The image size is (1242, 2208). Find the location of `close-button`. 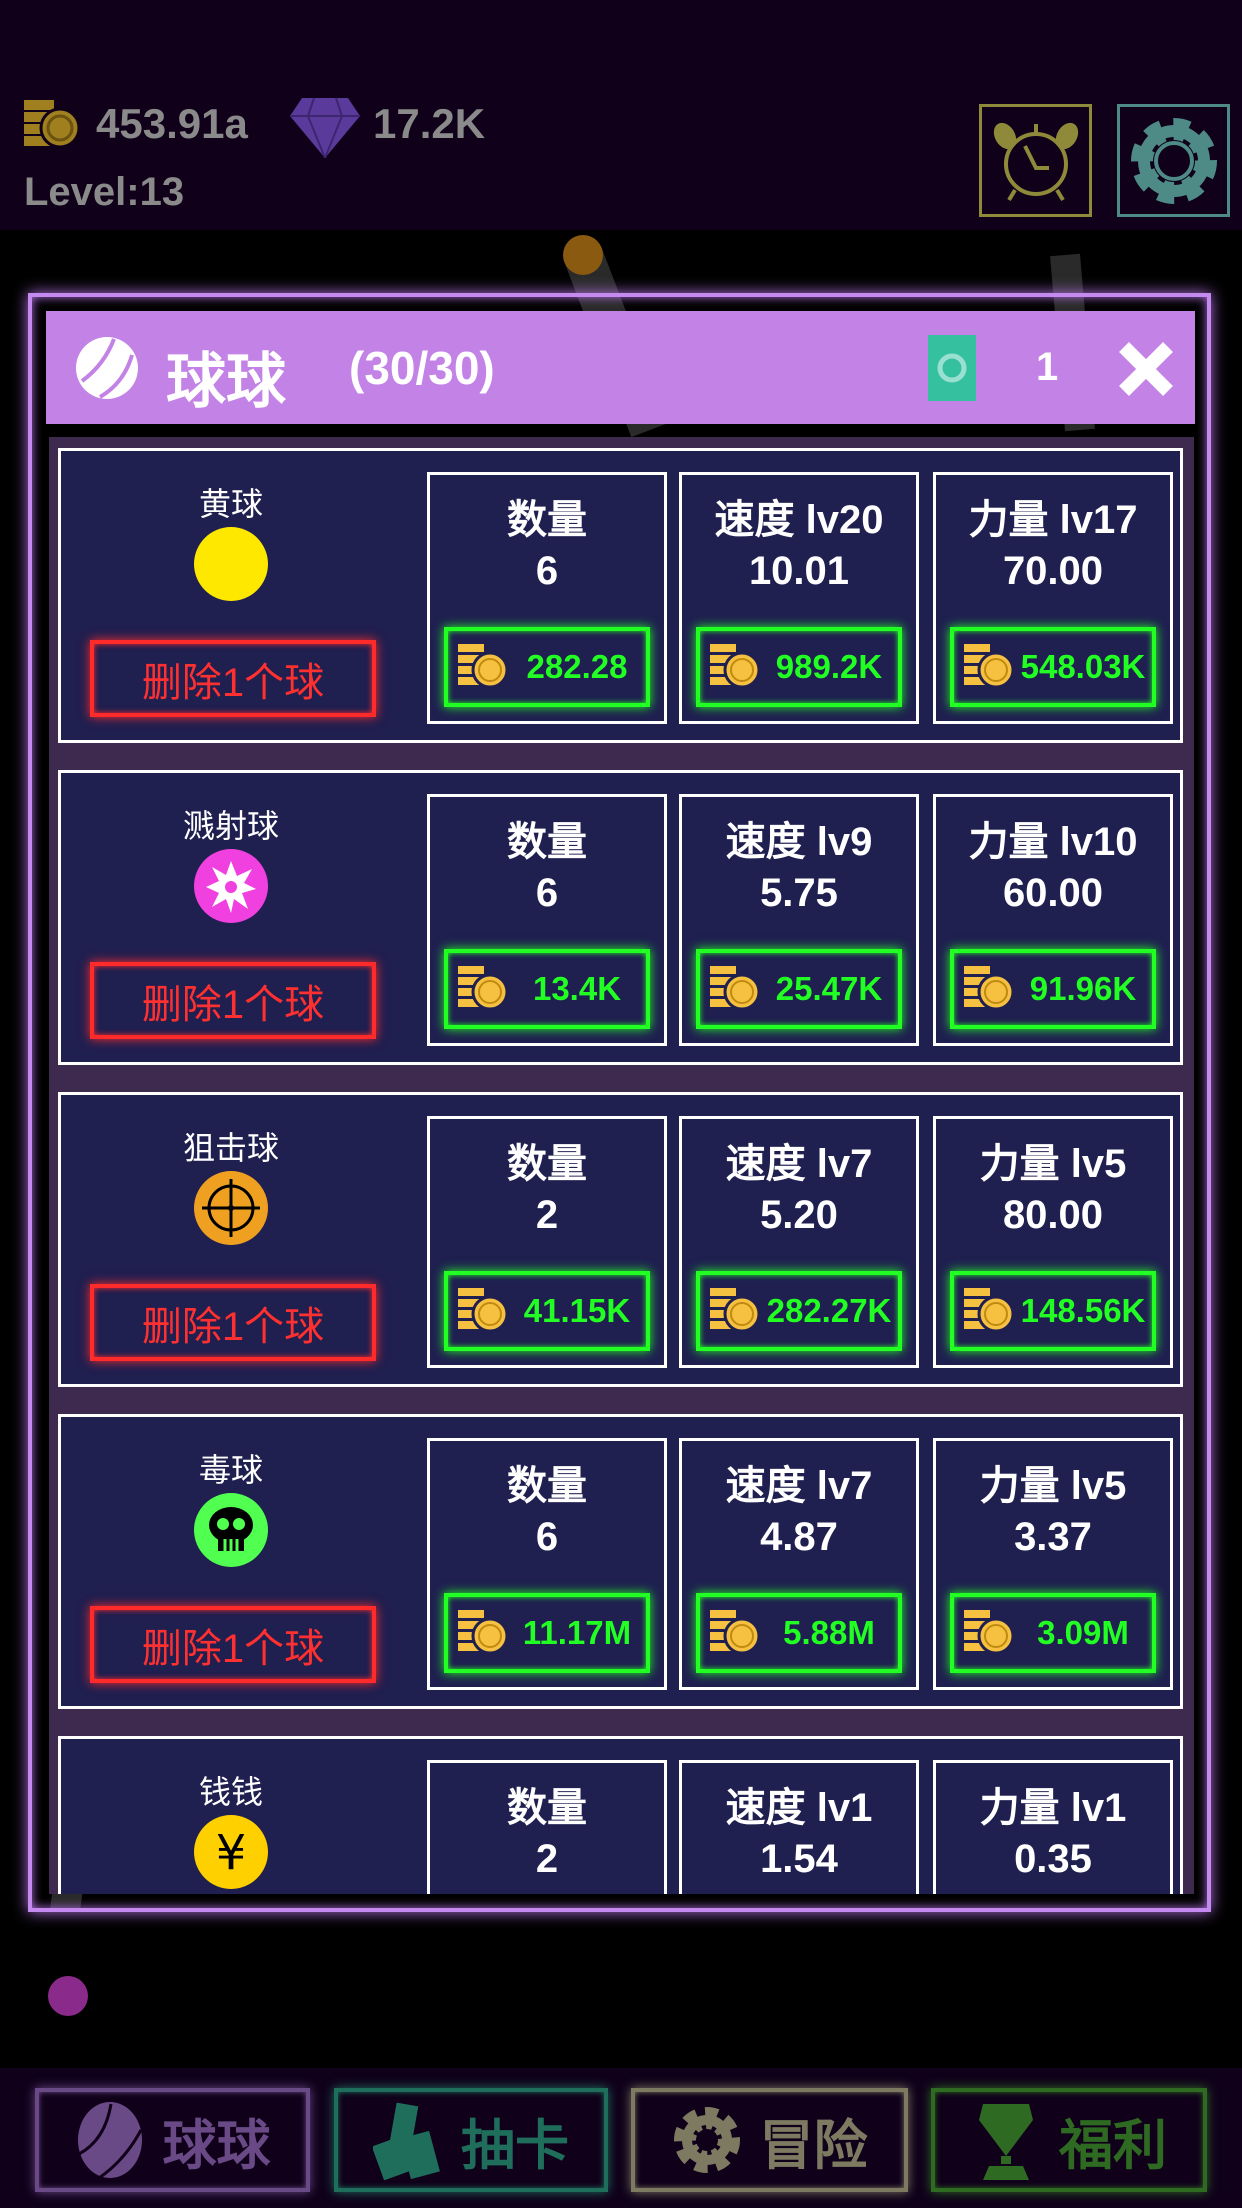

close-button is located at coordinates (1146, 369).